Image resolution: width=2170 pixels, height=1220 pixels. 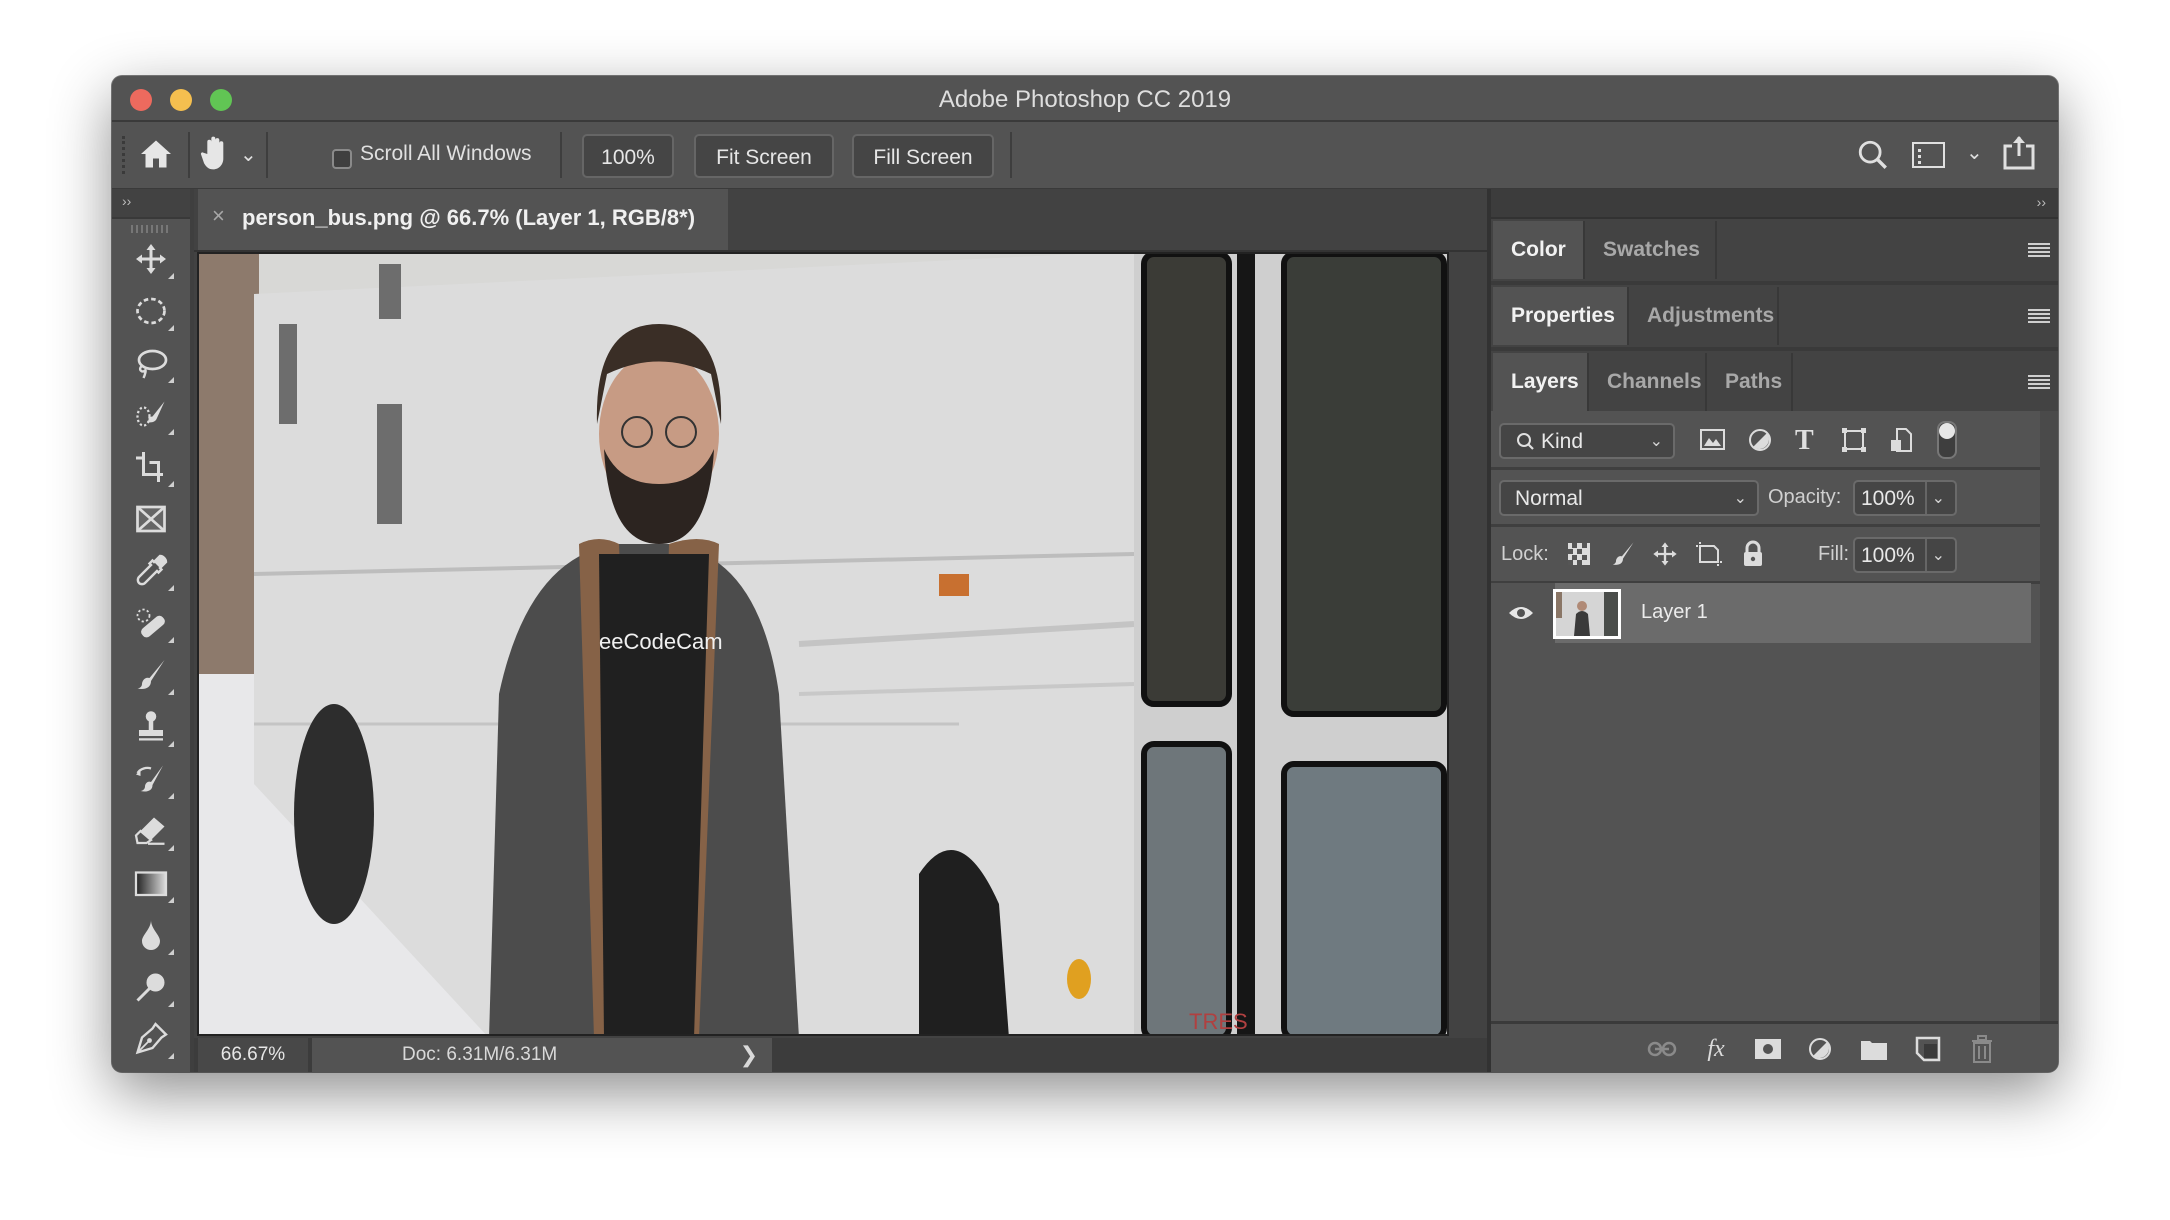 I want to click on document-info: Doc: 6.31M/6.31M ❯, so click(x=542, y=1055).